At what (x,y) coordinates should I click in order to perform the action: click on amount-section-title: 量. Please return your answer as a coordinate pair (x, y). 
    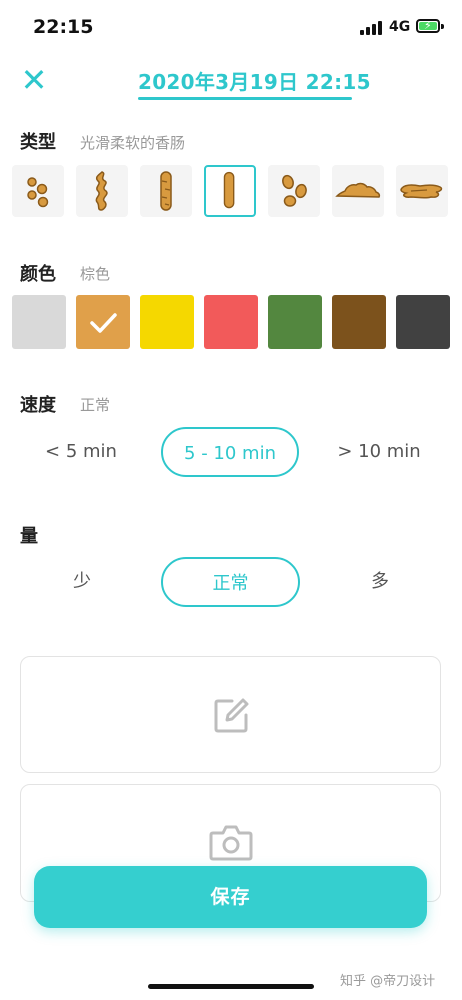
    Looking at the image, I should click on (29, 536).